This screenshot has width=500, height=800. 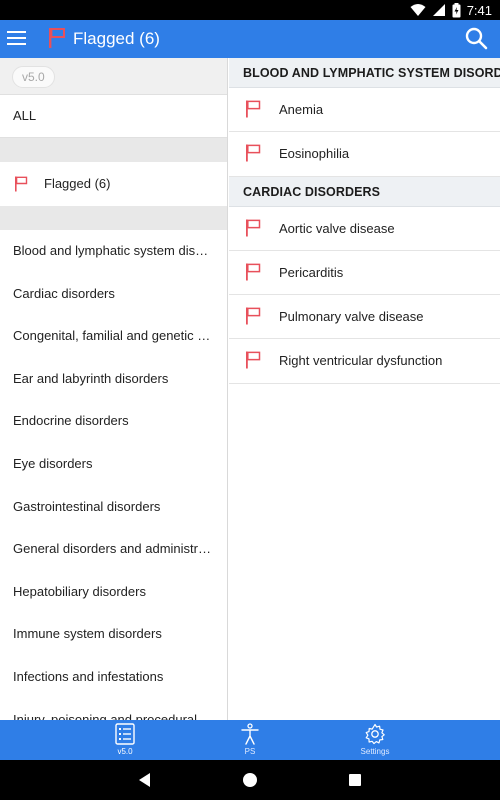 I want to click on sidebar-item-all: ALL, so click(x=113, y=116).